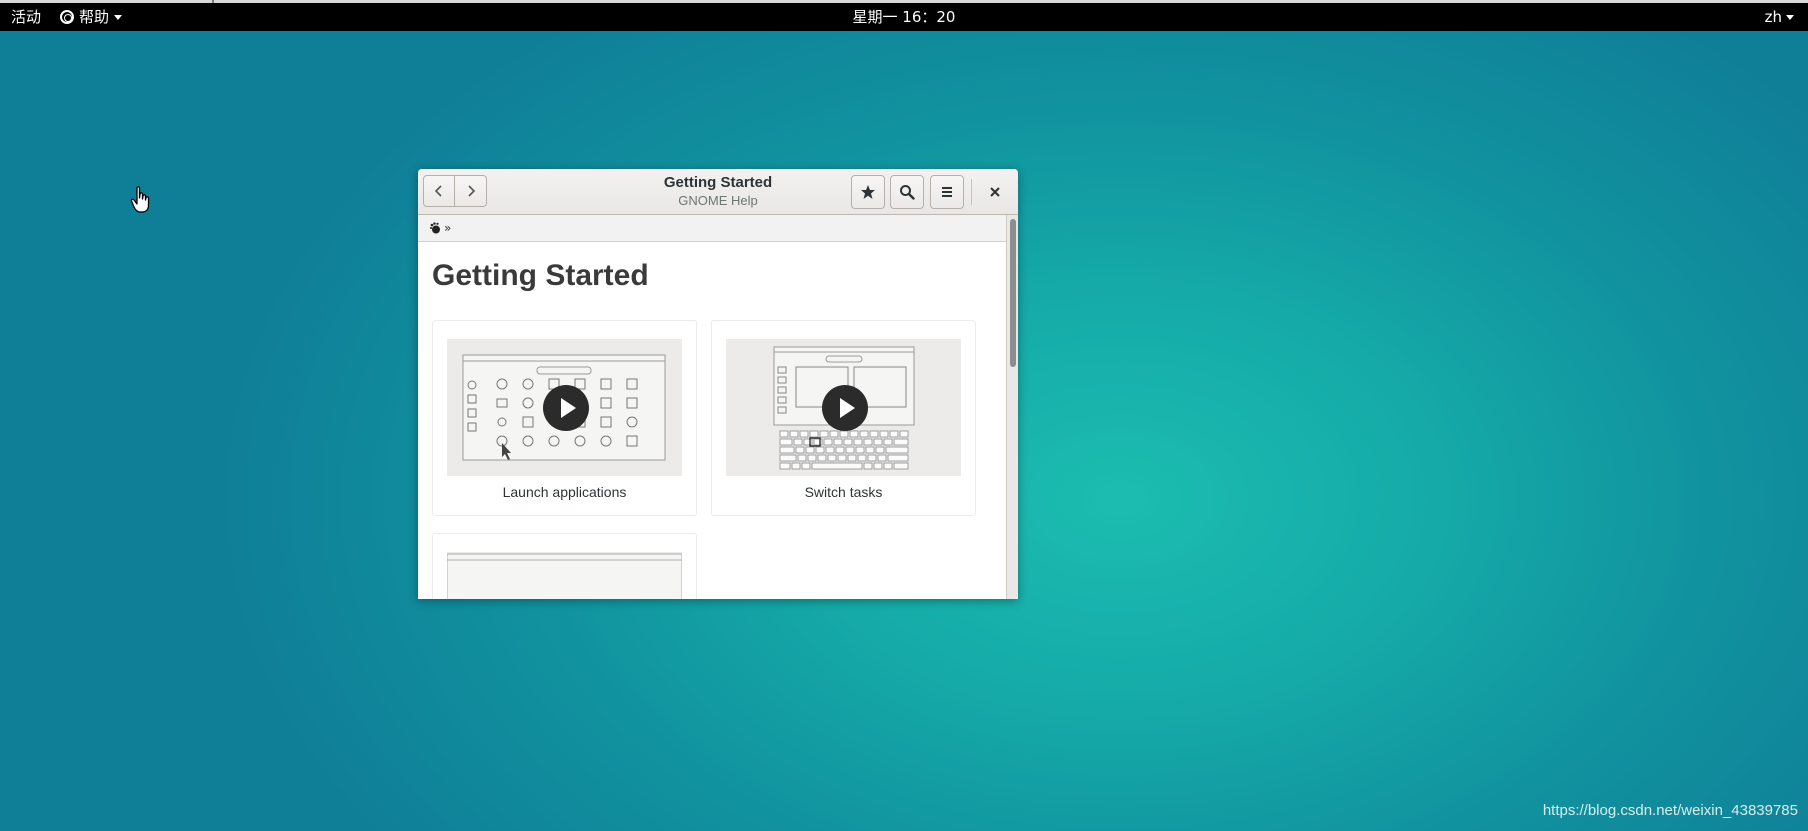 The width and height of the screenshot is (1808, 831). Describe the element at coordinates (1773, 17) in the screenshot. I see `language-label: zh` at that location.